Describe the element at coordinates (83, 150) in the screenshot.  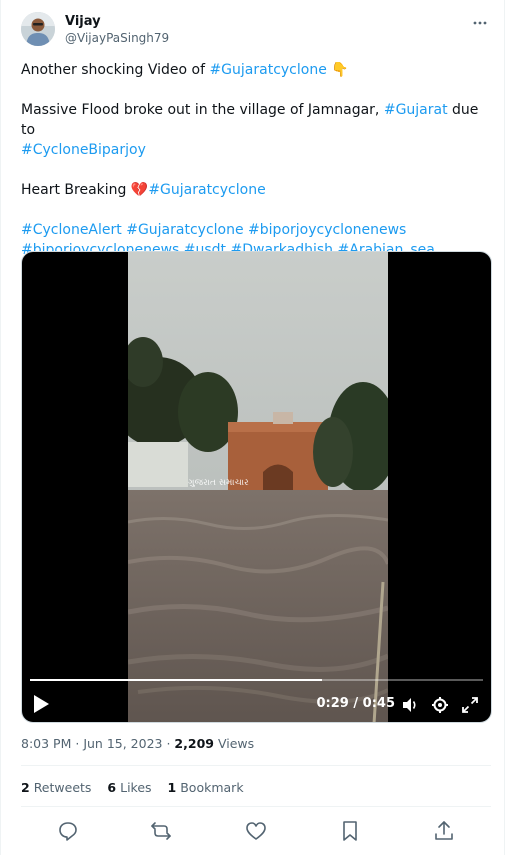
I see `hashtag-link: #CycloneBiparjoy` at that location.